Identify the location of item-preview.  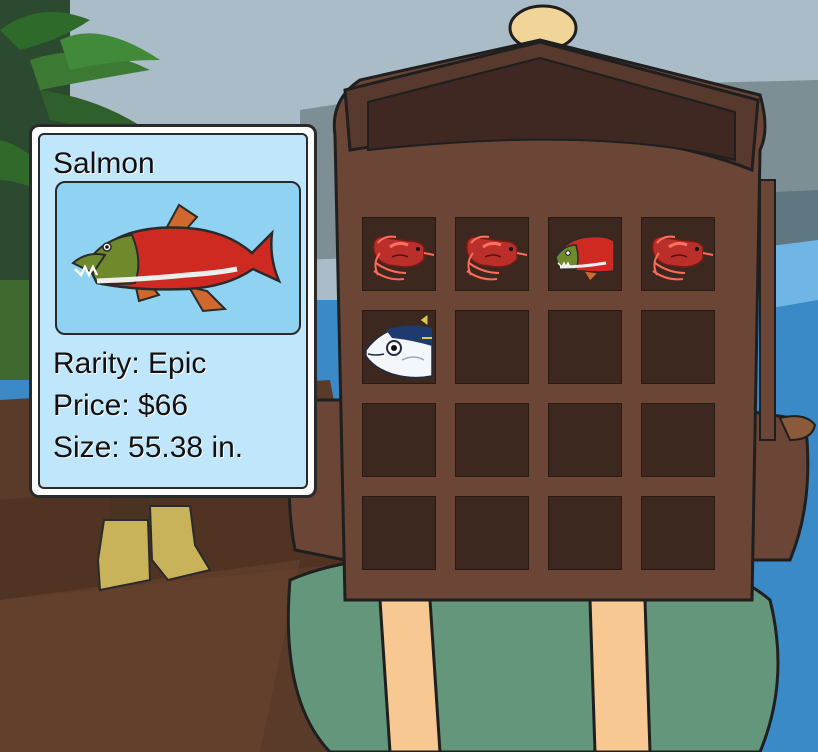
(178, 258).